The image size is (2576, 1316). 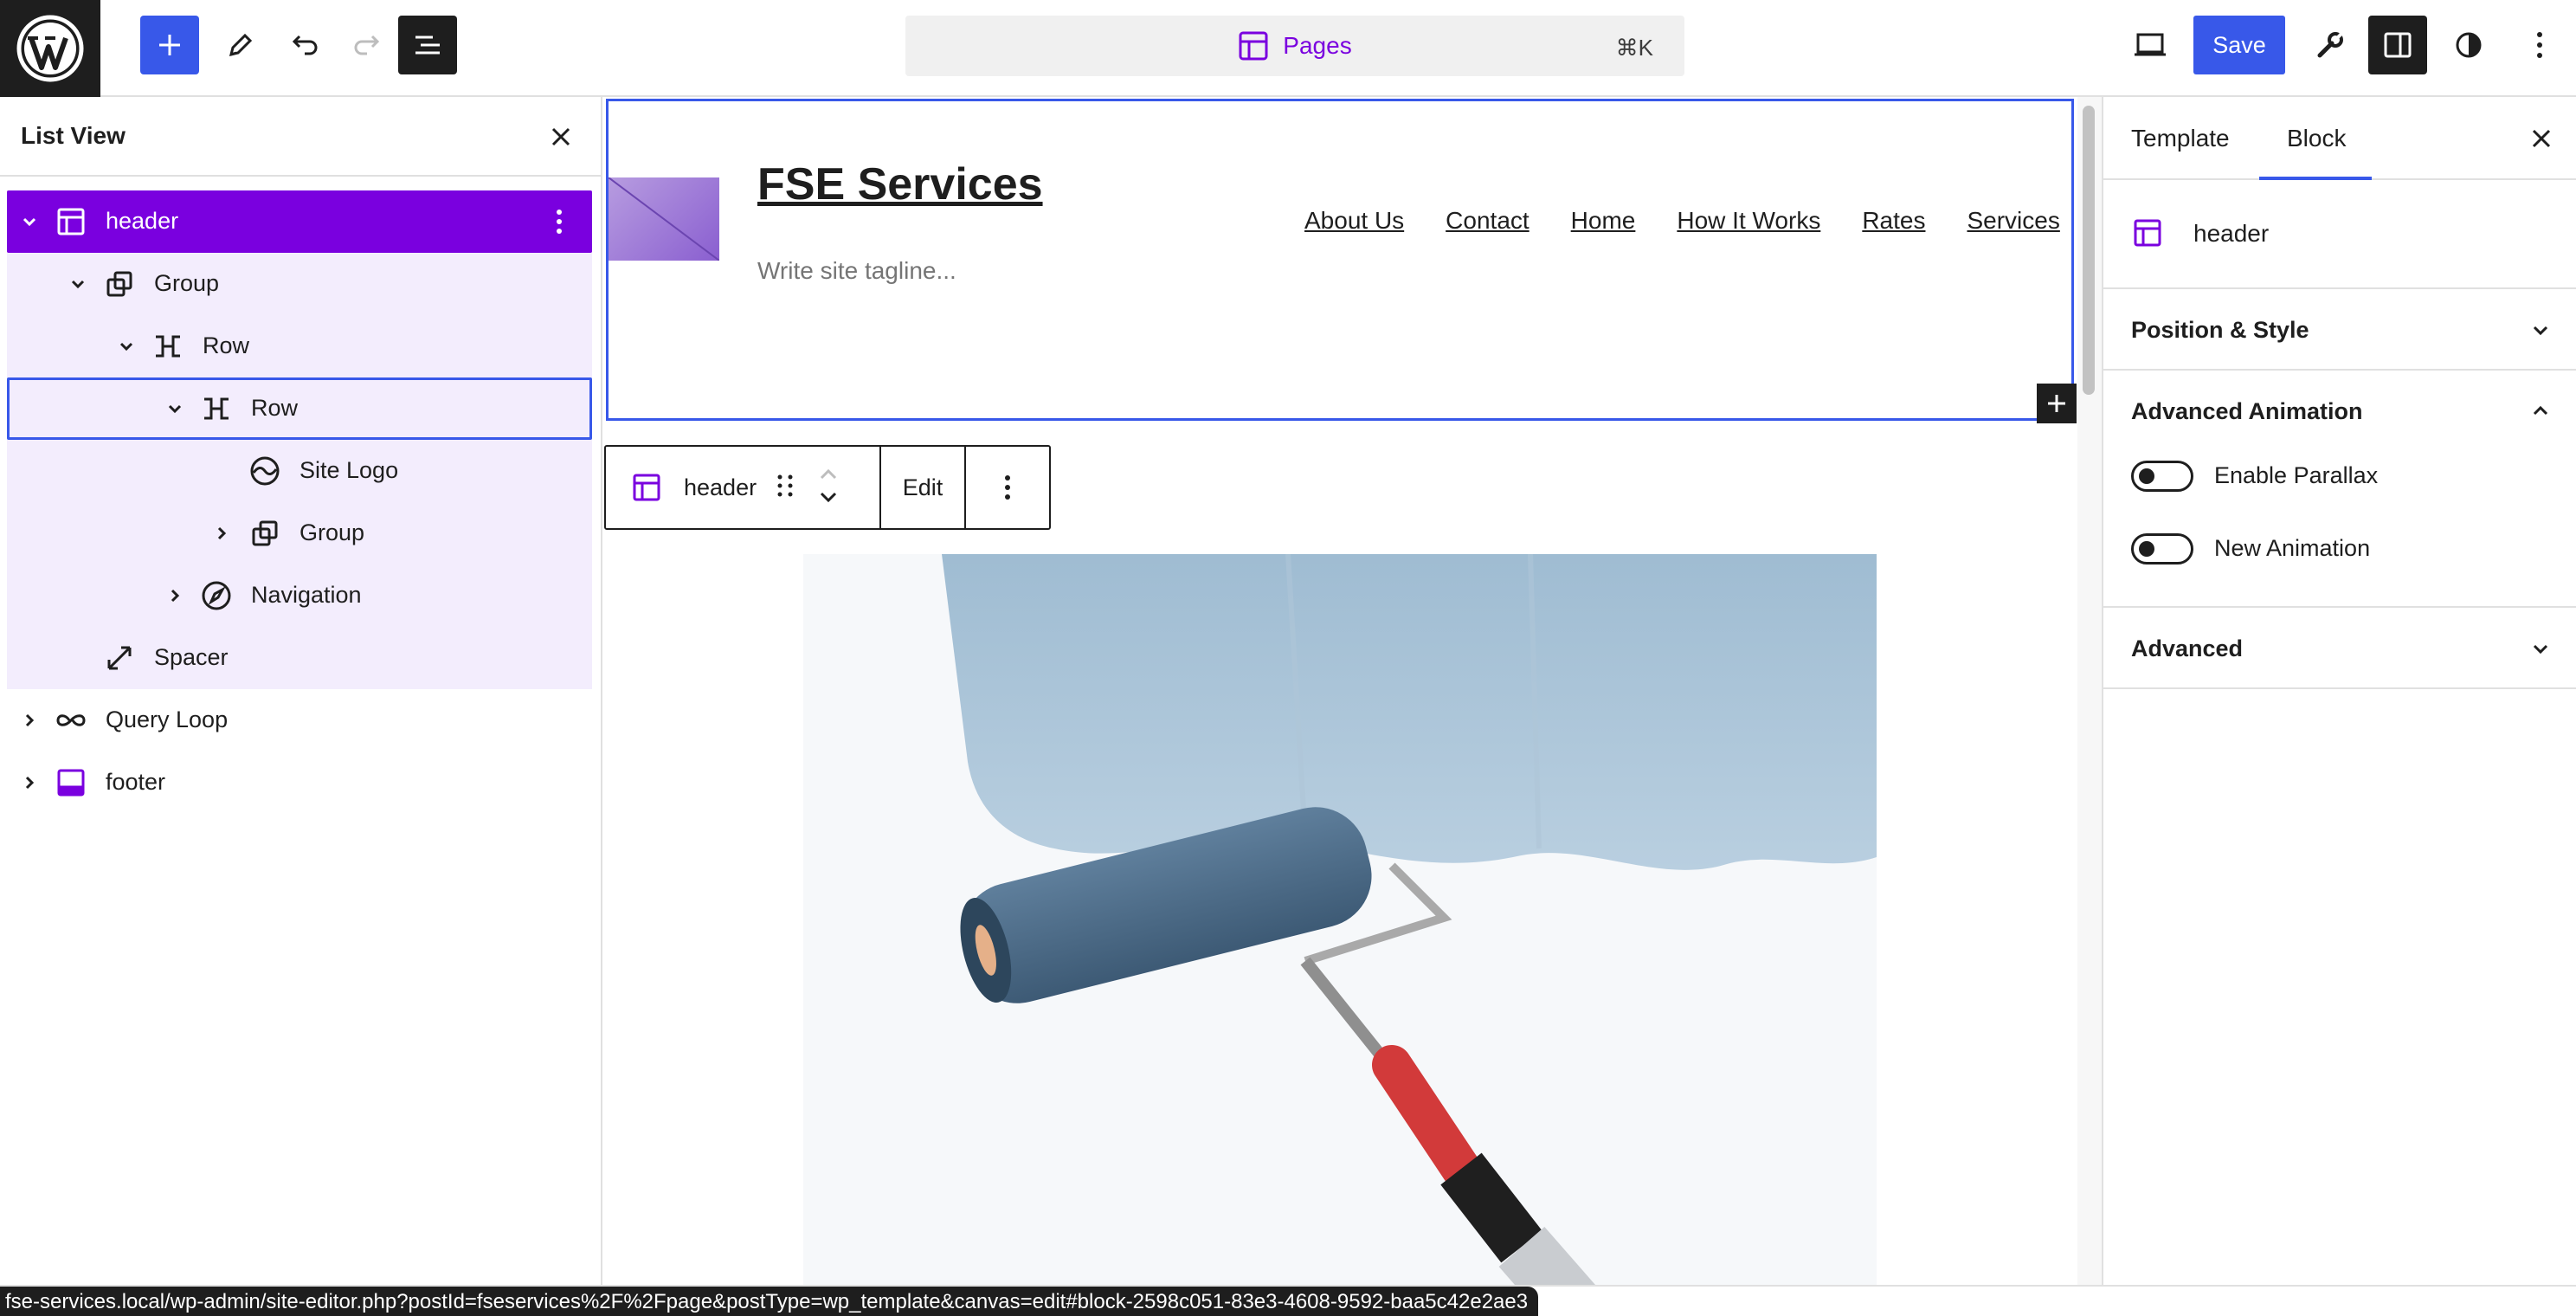 I want to click on list-item-label: Group, so click(x=187, y=283).